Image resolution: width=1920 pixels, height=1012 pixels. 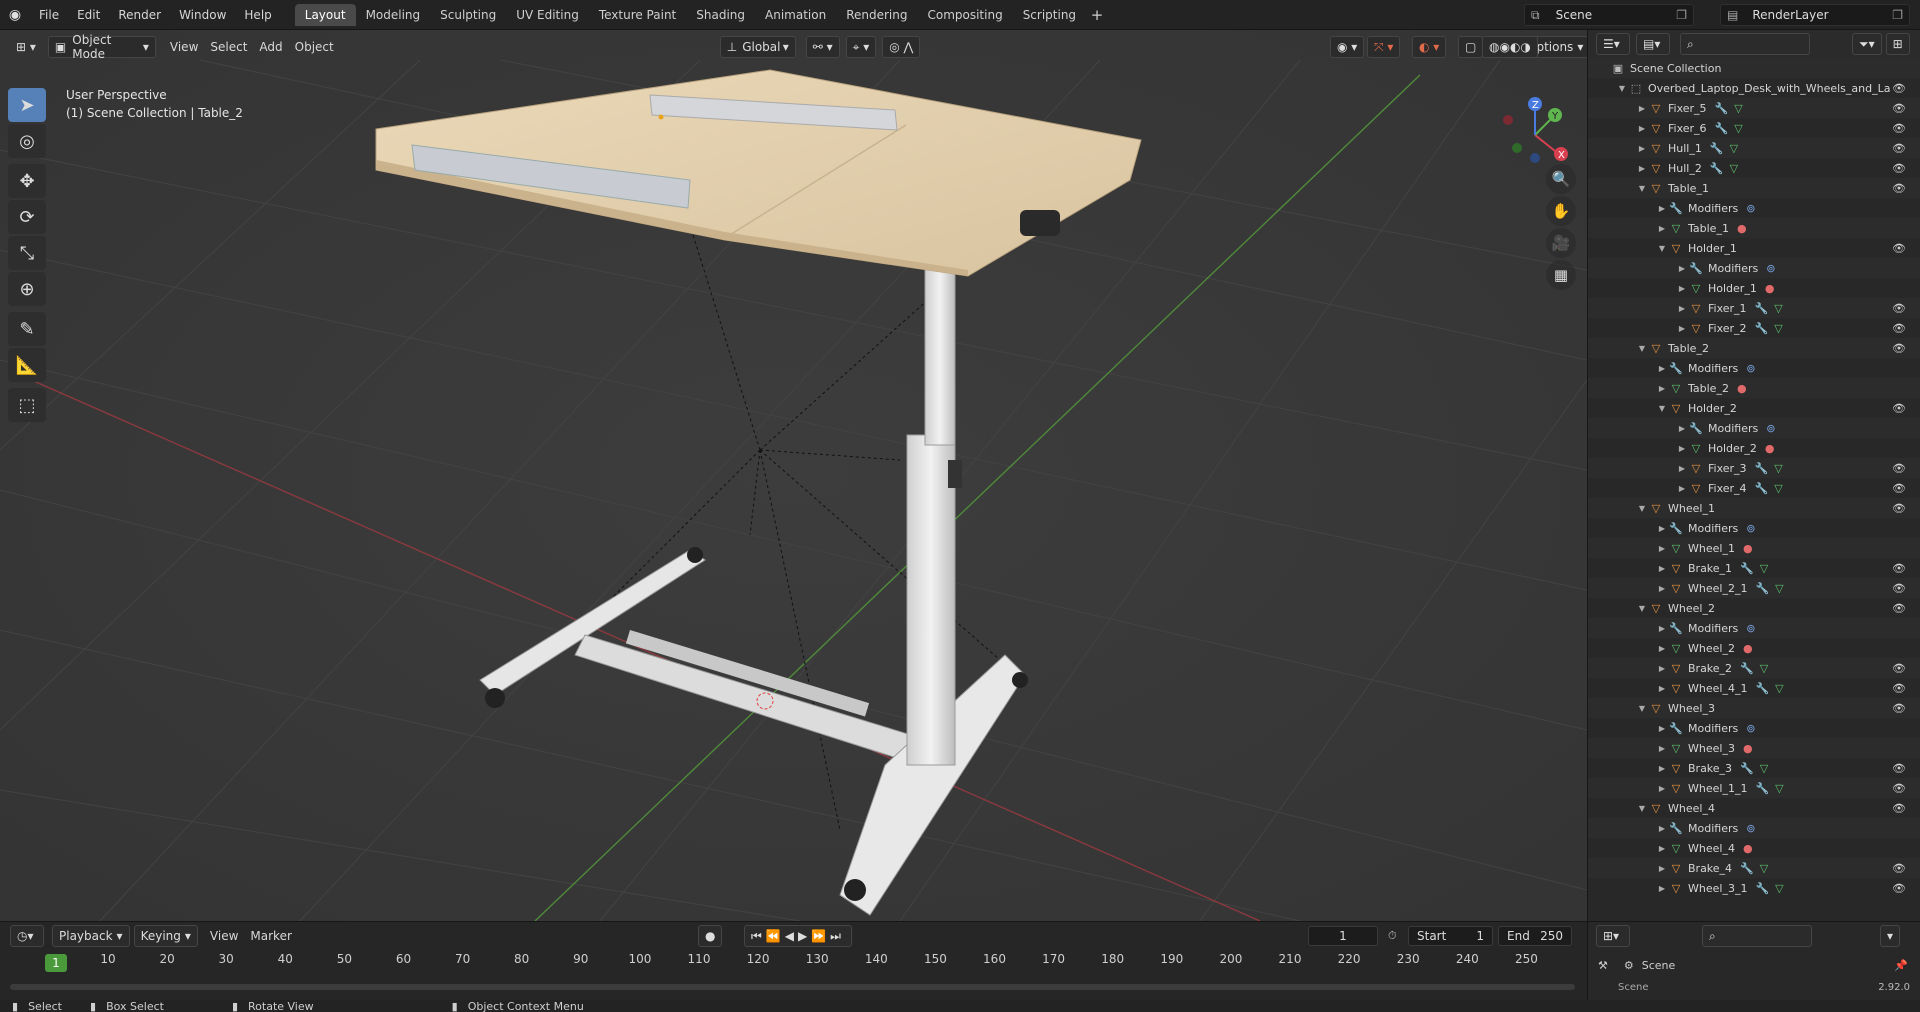 What do you see at coordinates (468, 15) in the screenshot?
I see `tab-sculpting: Sculpting` at bounding box center [468, 15].